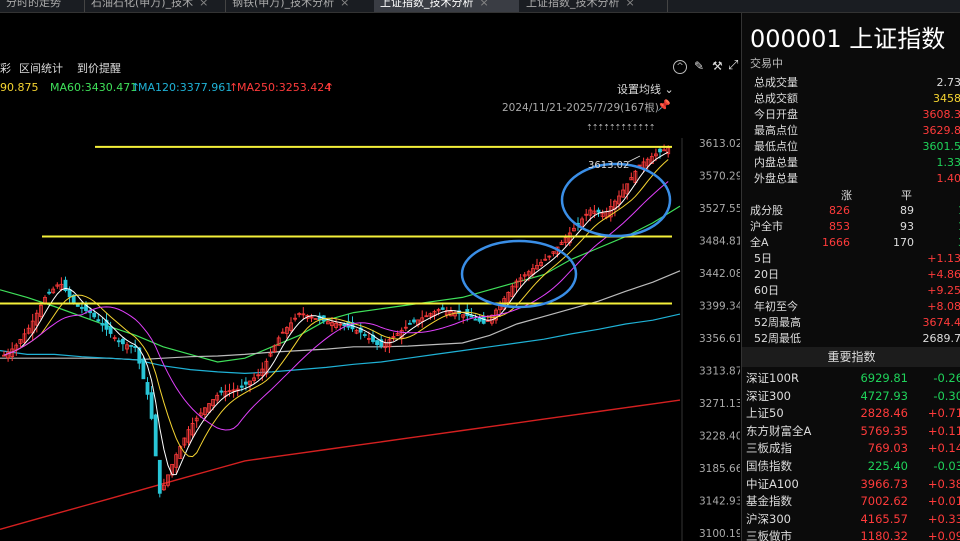 The height and width of the screenshot is (541, 960). I want to click on highlight-ellipse, so click(616, 200).